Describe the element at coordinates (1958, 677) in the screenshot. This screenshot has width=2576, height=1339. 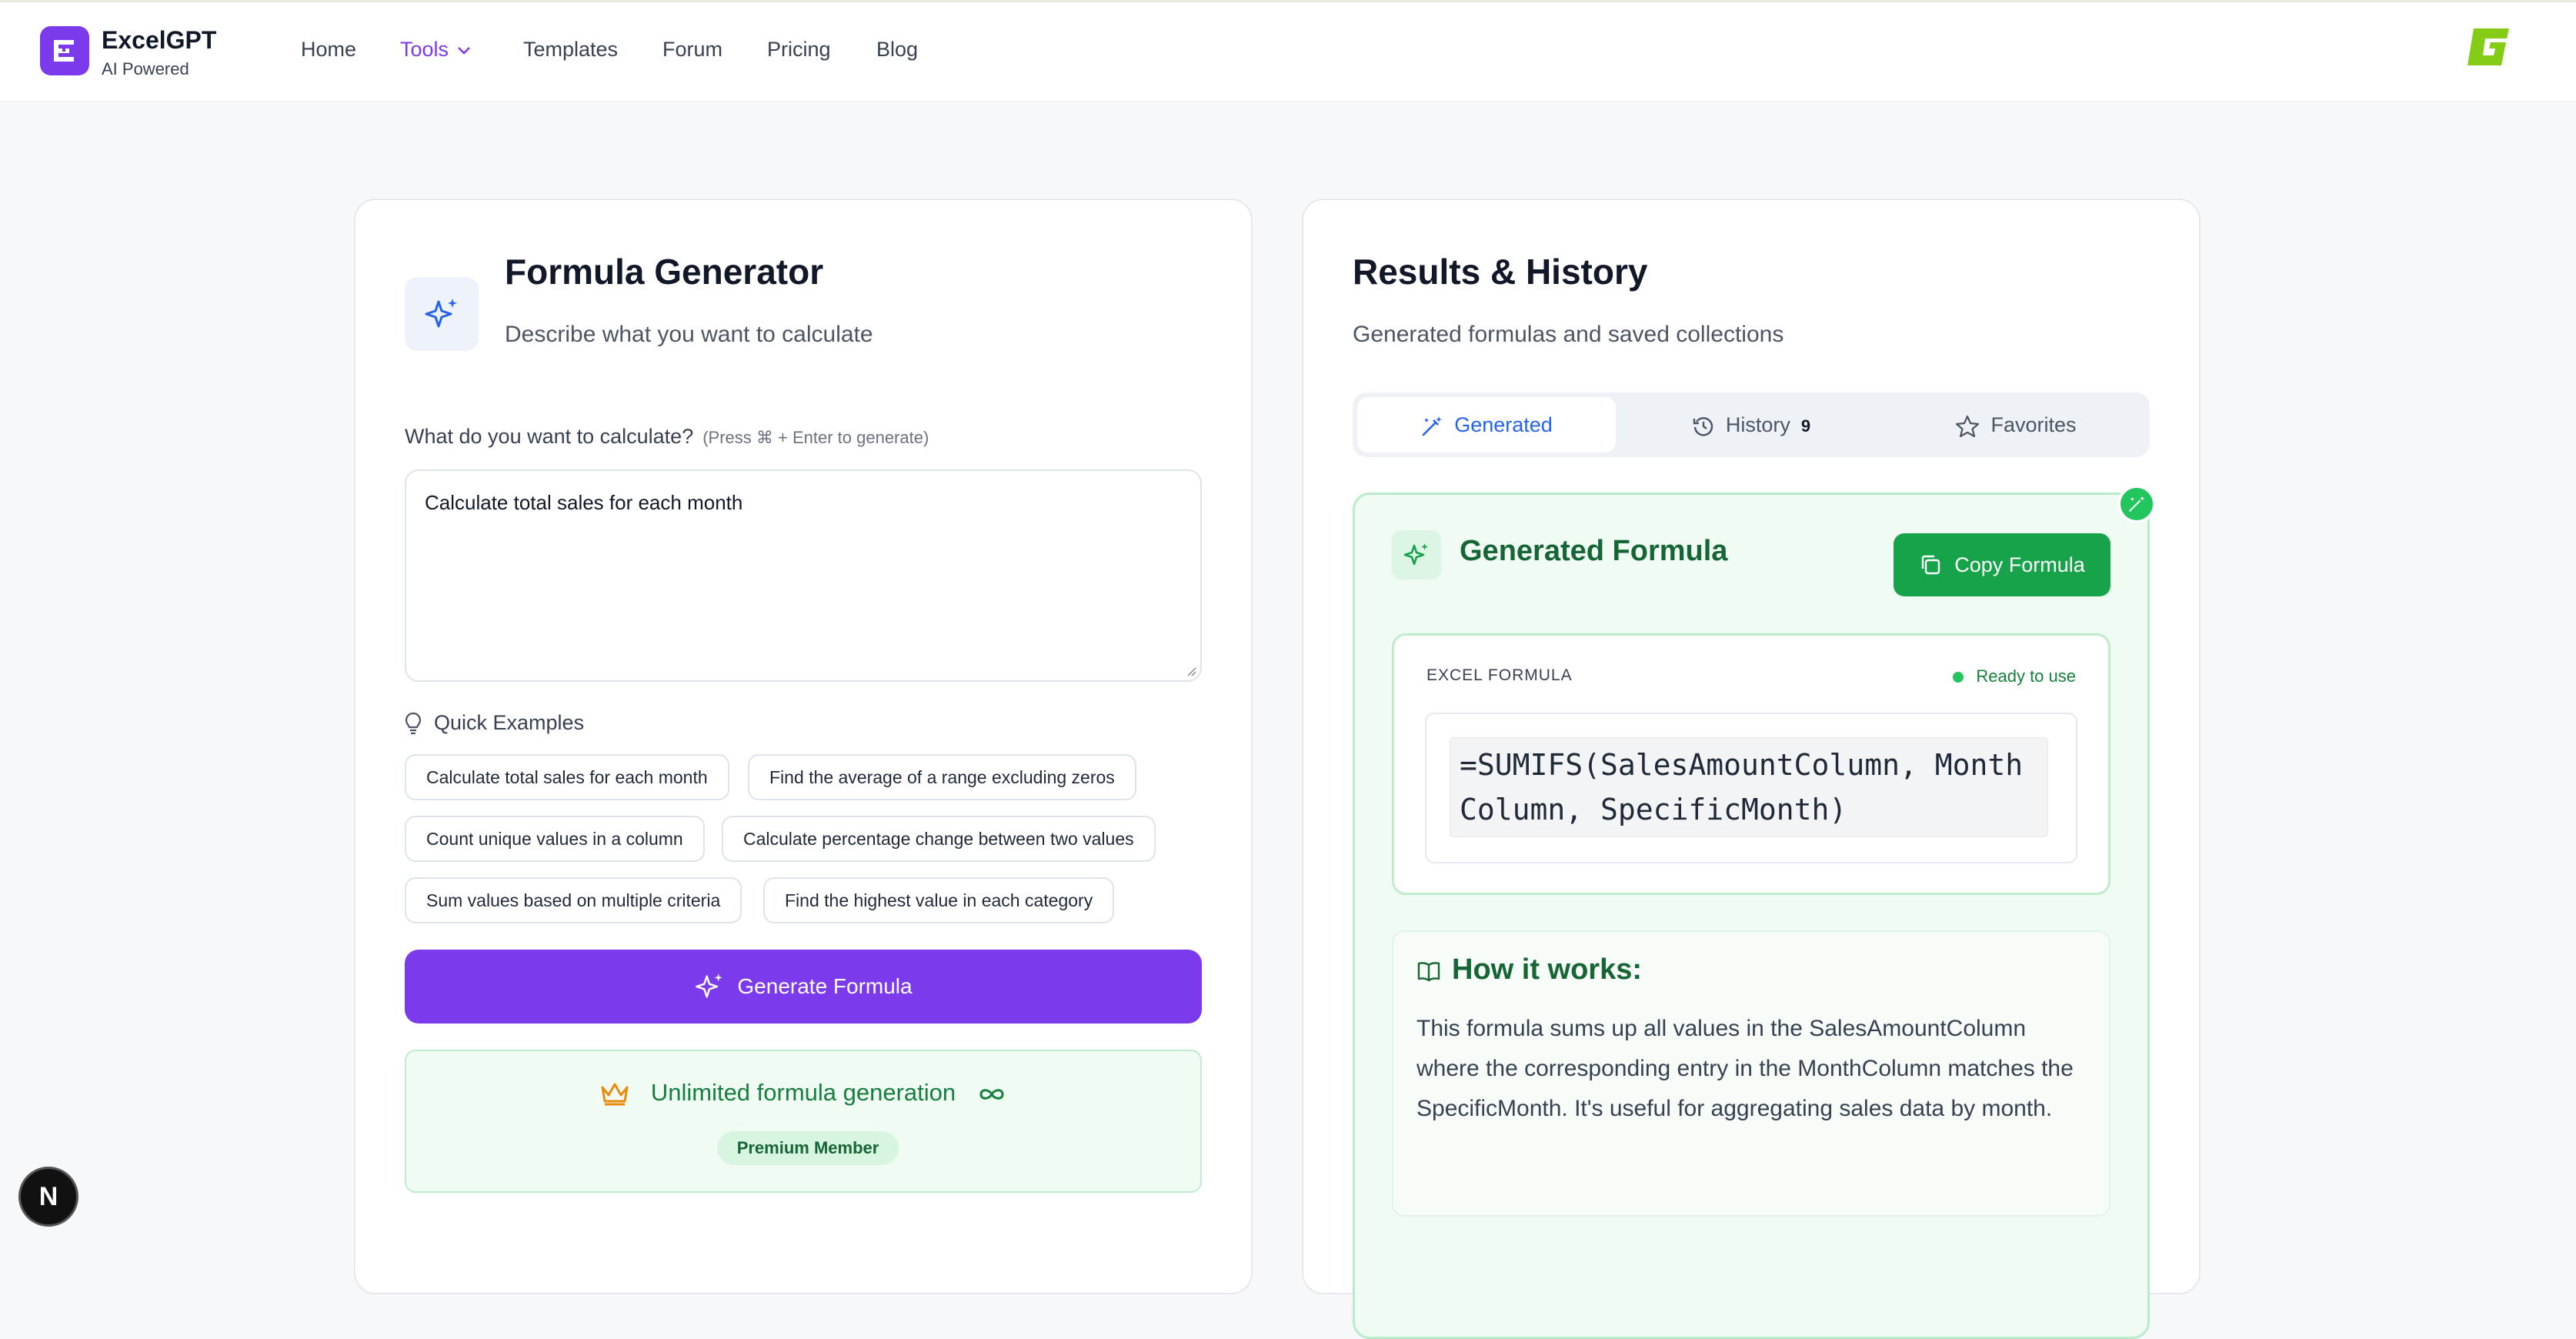
I see `status-dot-icon` at that location.